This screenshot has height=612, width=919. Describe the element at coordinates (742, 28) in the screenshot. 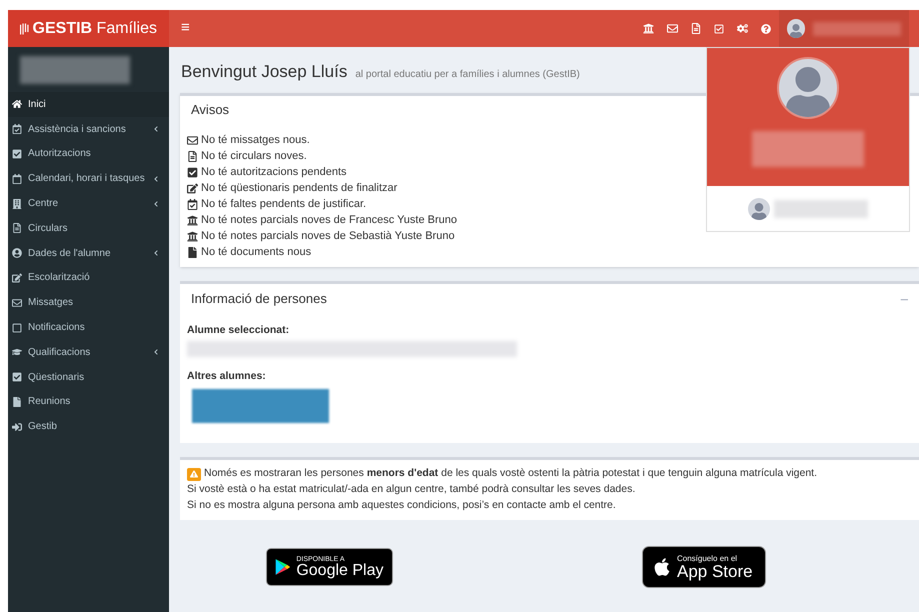

I see `settings-icon` at that location.